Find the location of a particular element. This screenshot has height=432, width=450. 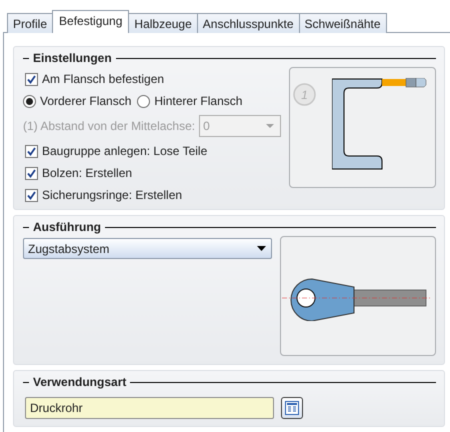

group-title: Verwendungsart is located at coordinates (79, 382).